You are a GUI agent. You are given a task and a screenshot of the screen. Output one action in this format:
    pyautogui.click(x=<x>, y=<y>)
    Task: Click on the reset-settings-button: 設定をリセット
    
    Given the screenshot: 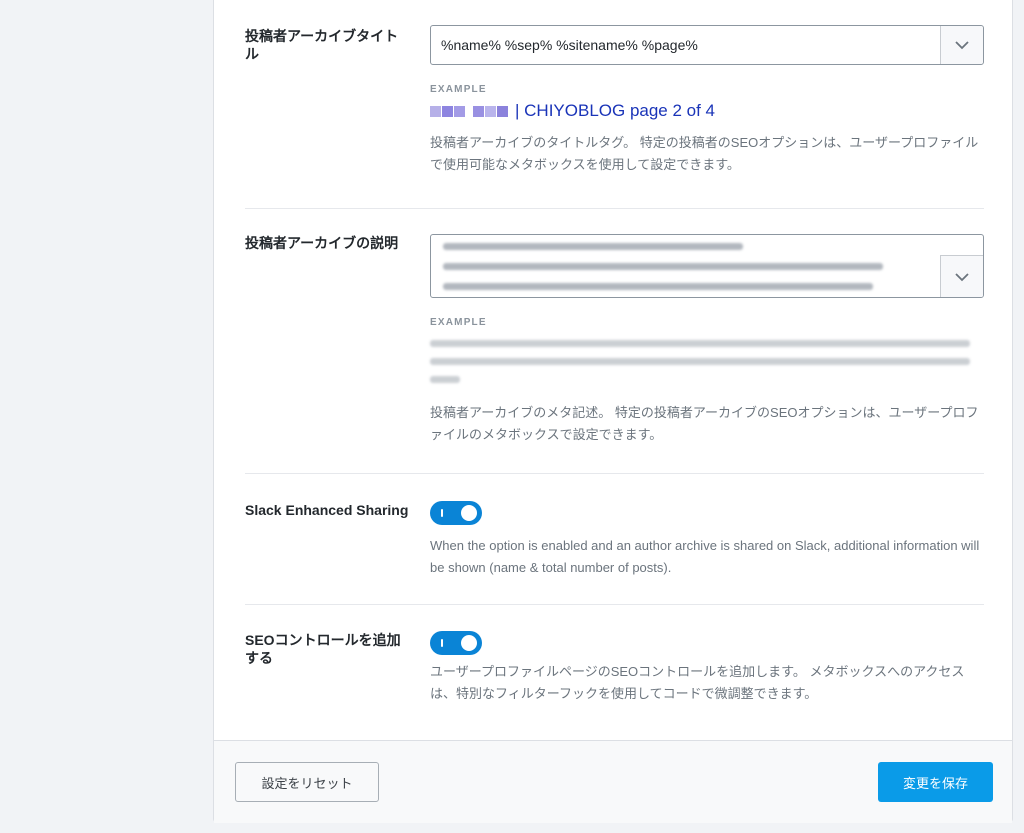 What is the action you would take?
    pyautogui.click(x=307, y=782)
    